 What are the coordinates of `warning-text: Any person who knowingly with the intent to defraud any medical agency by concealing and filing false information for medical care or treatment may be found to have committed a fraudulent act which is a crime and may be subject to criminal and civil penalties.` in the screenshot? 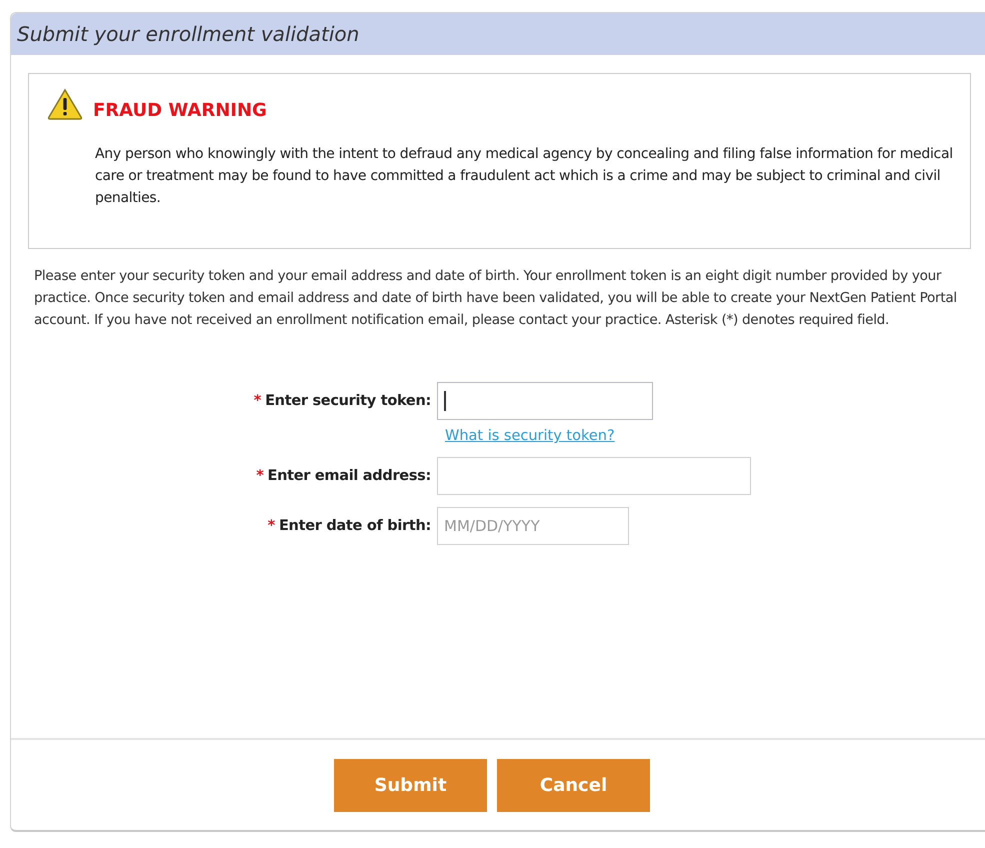 It's located at (524, 176).